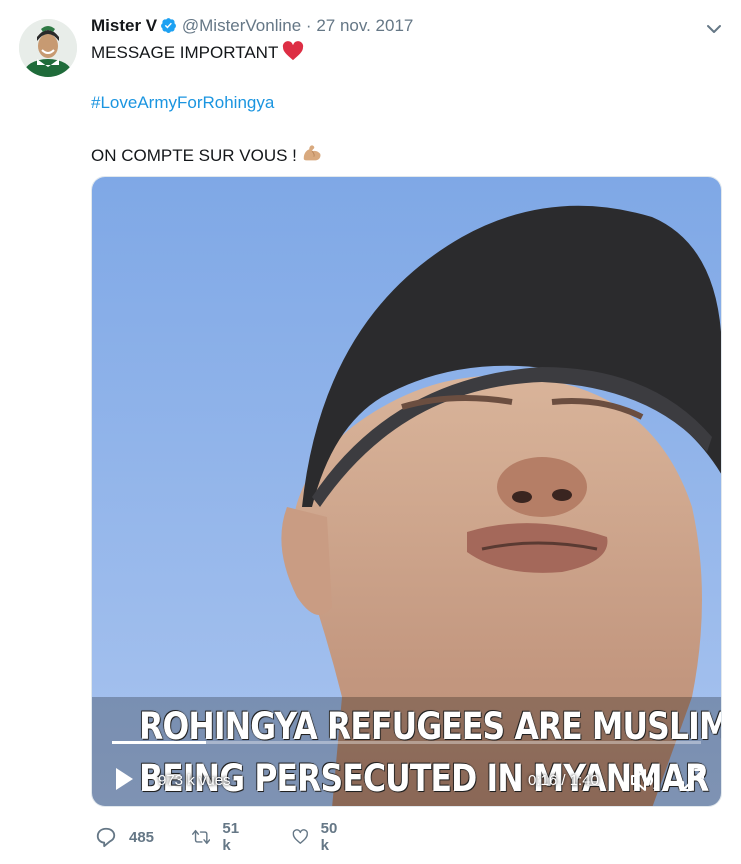  I want to click on reply-count: 485, so click(142, 837).